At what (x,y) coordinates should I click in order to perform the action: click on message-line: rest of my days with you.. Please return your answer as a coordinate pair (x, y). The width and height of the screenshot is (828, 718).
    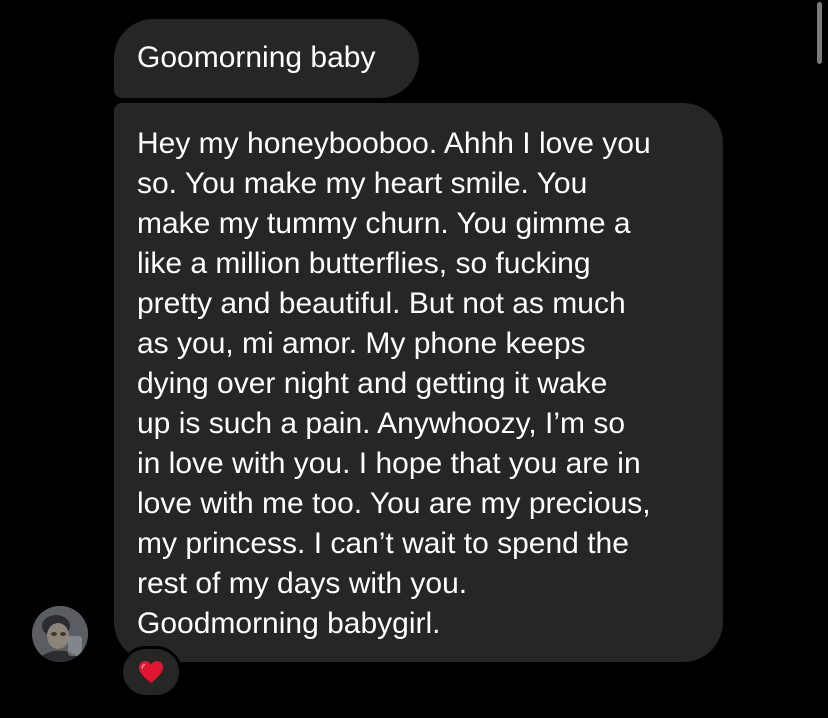
    Looking at the image, I should click on (302, 583).